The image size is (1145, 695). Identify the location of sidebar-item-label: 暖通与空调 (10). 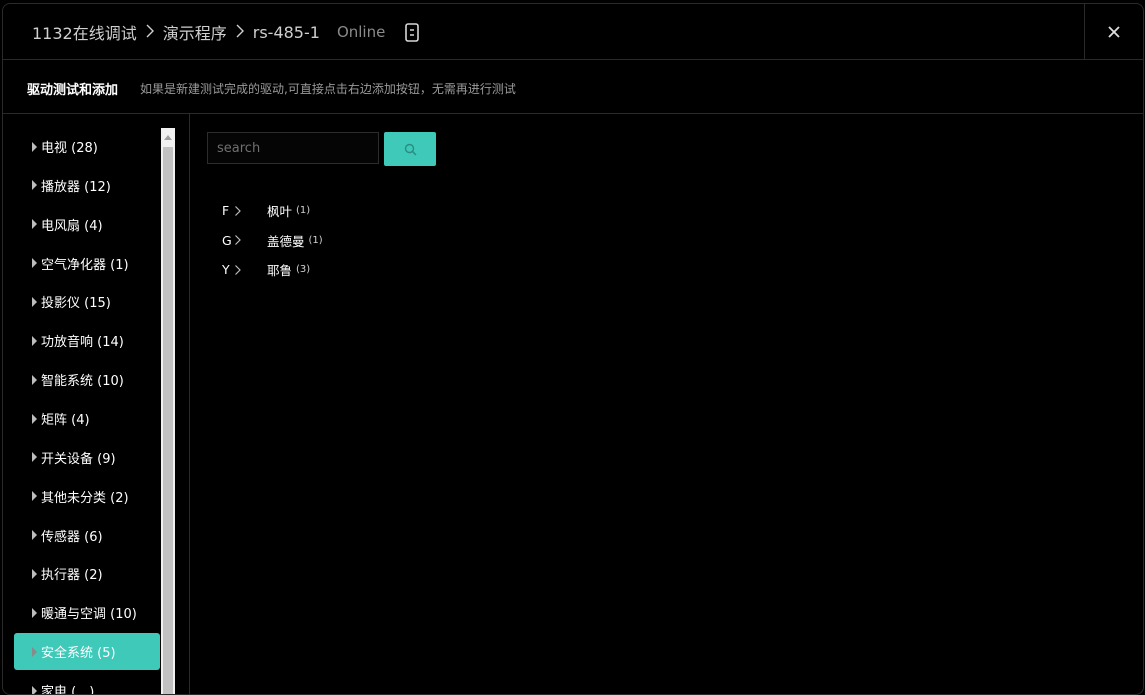
(89, 615).